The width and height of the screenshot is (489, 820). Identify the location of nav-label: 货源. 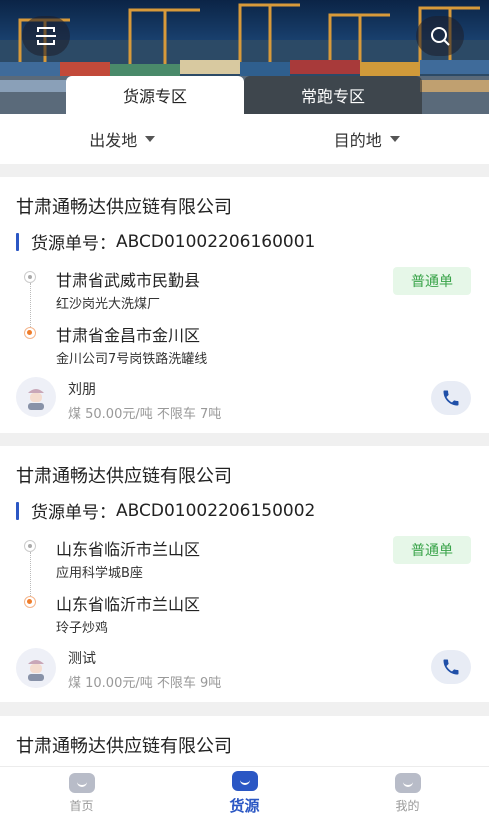
(244, 806).